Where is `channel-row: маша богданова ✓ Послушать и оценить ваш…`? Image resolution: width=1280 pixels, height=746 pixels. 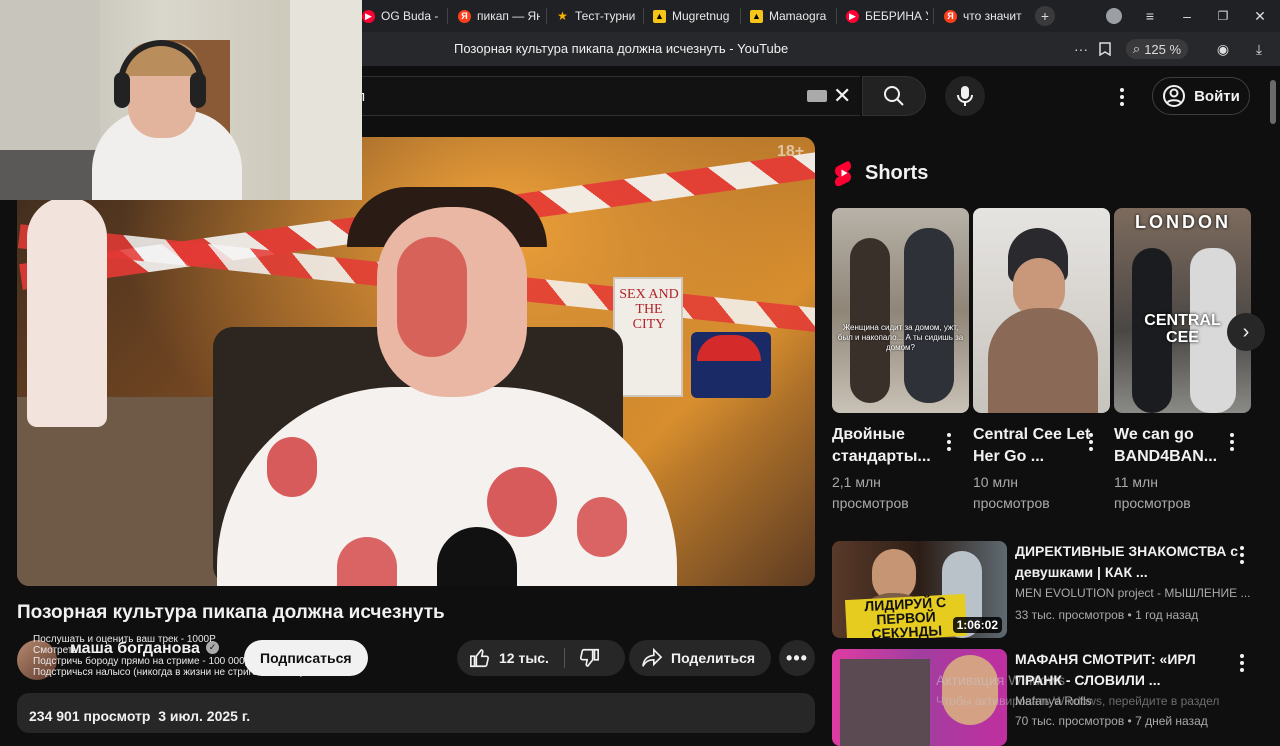 channel-row: маша богданова ✓ Послушать и оценить ваш… is located at coordinates (416, 657).